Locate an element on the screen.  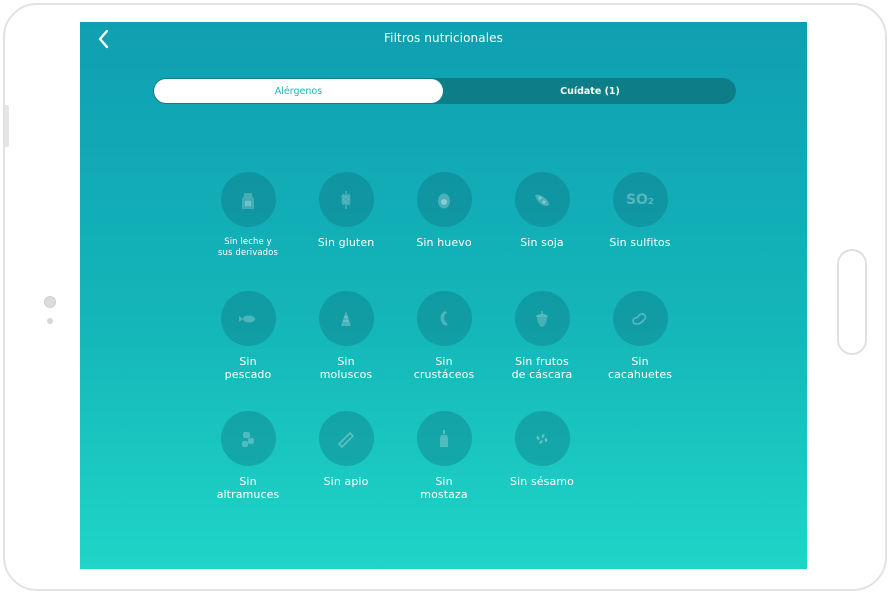
filter-sin-leche: Sin leche y sus derivados is located at coordinates (248, 215).